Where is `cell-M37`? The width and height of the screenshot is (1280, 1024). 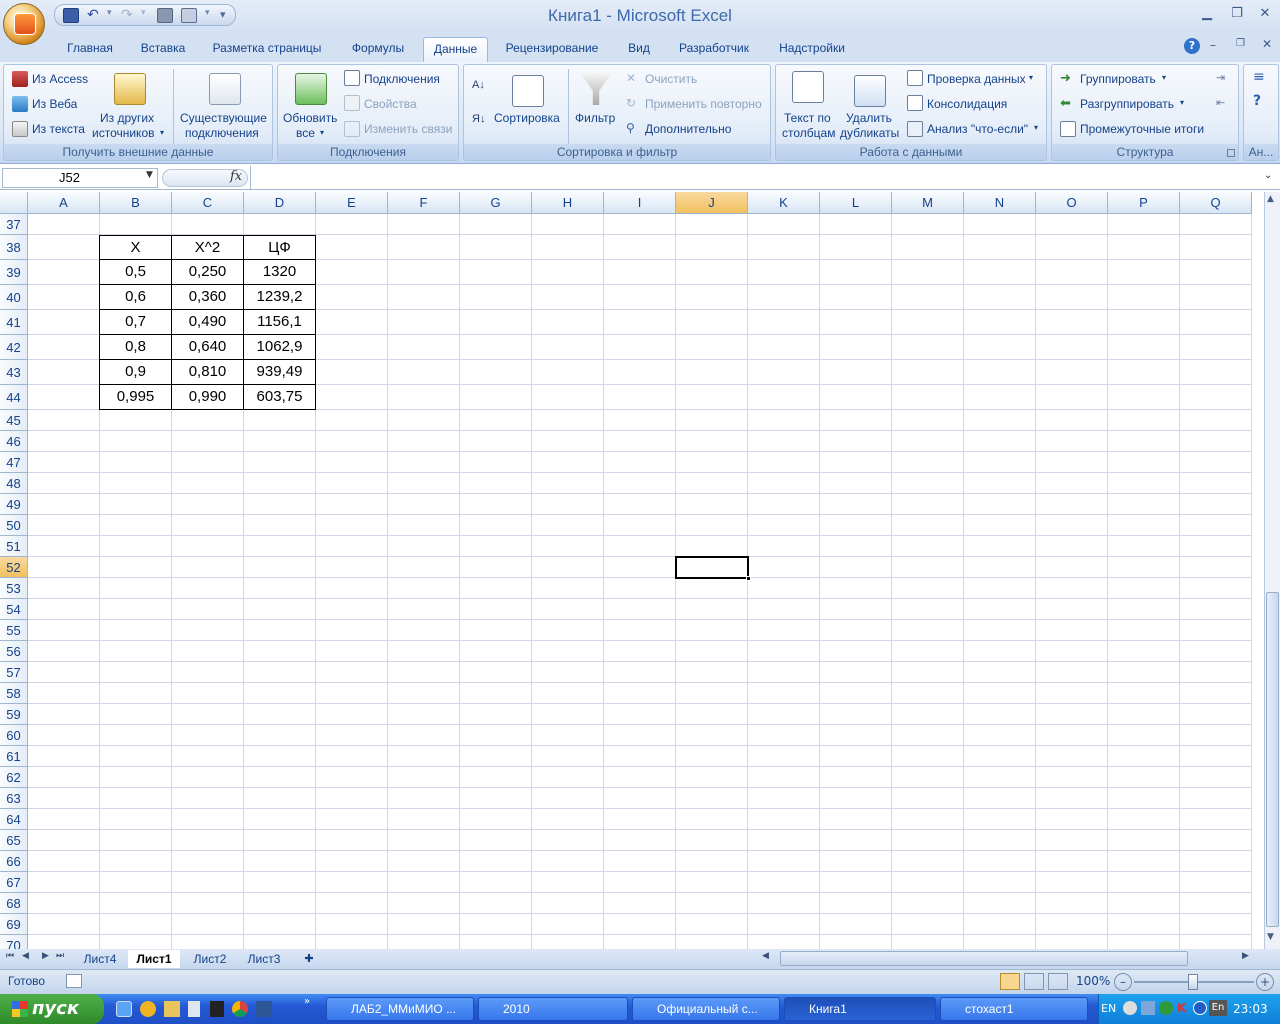
cell-M37 is located at coordinates (928, 224).